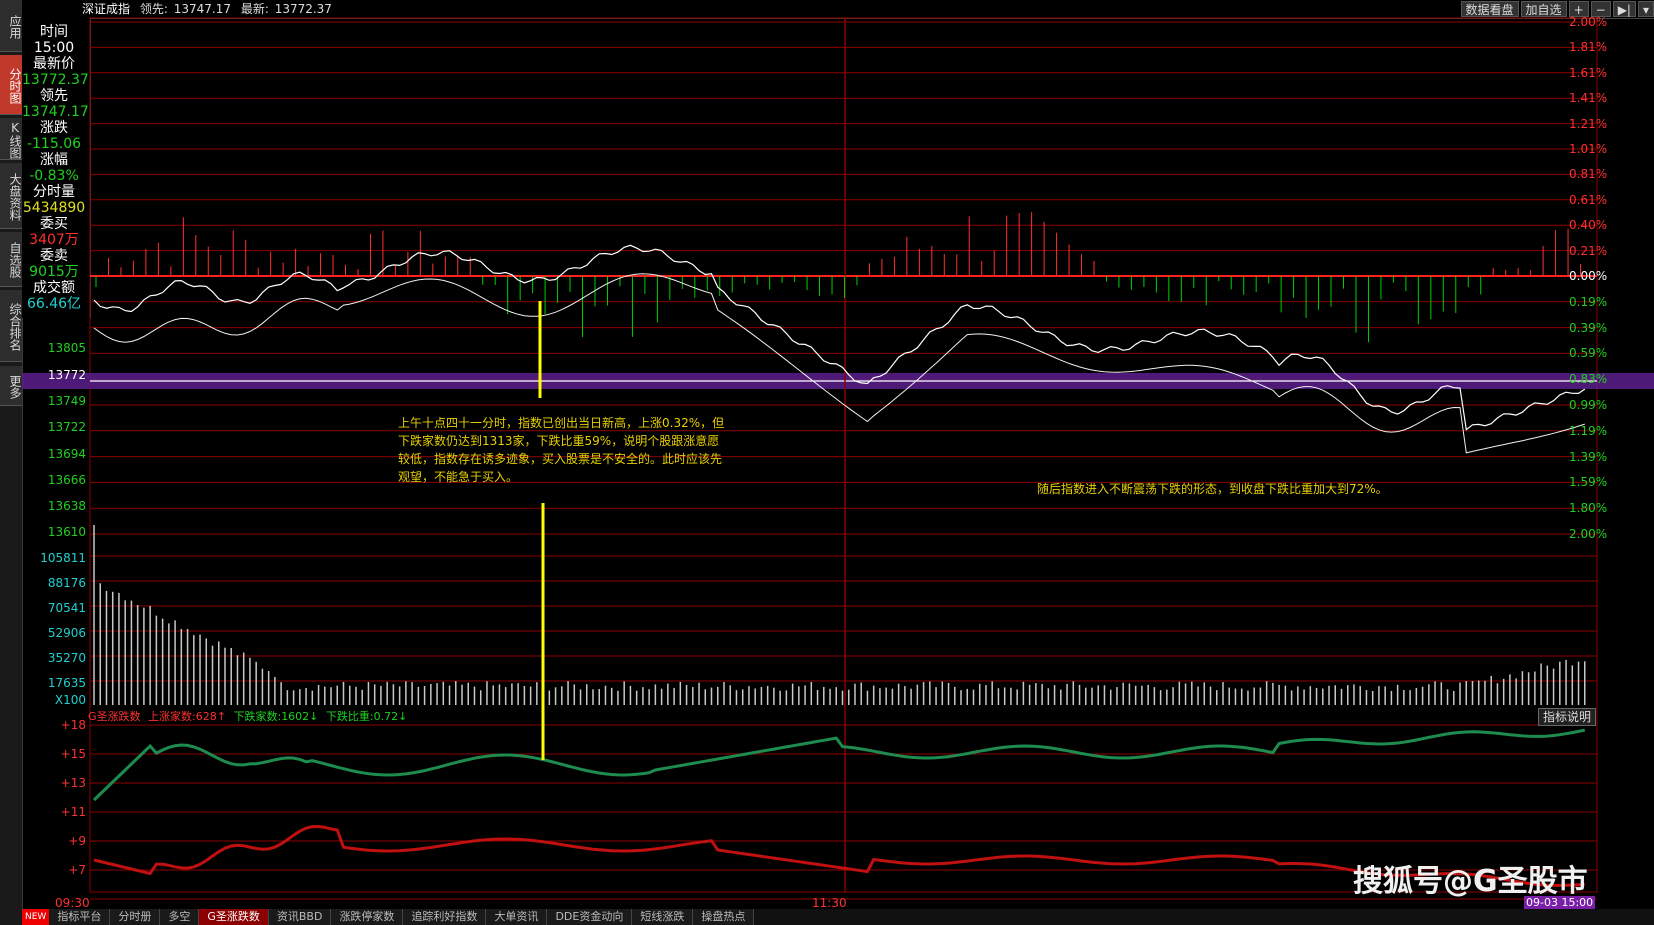 Image resolution: width=1654 pixels, height=925 pixels. I want to click on adl-header: G圣涨跌数 上涨家数:628↑ 下跌家数:1602↓ 下跌比重:0.72↓, so click(247, 717).